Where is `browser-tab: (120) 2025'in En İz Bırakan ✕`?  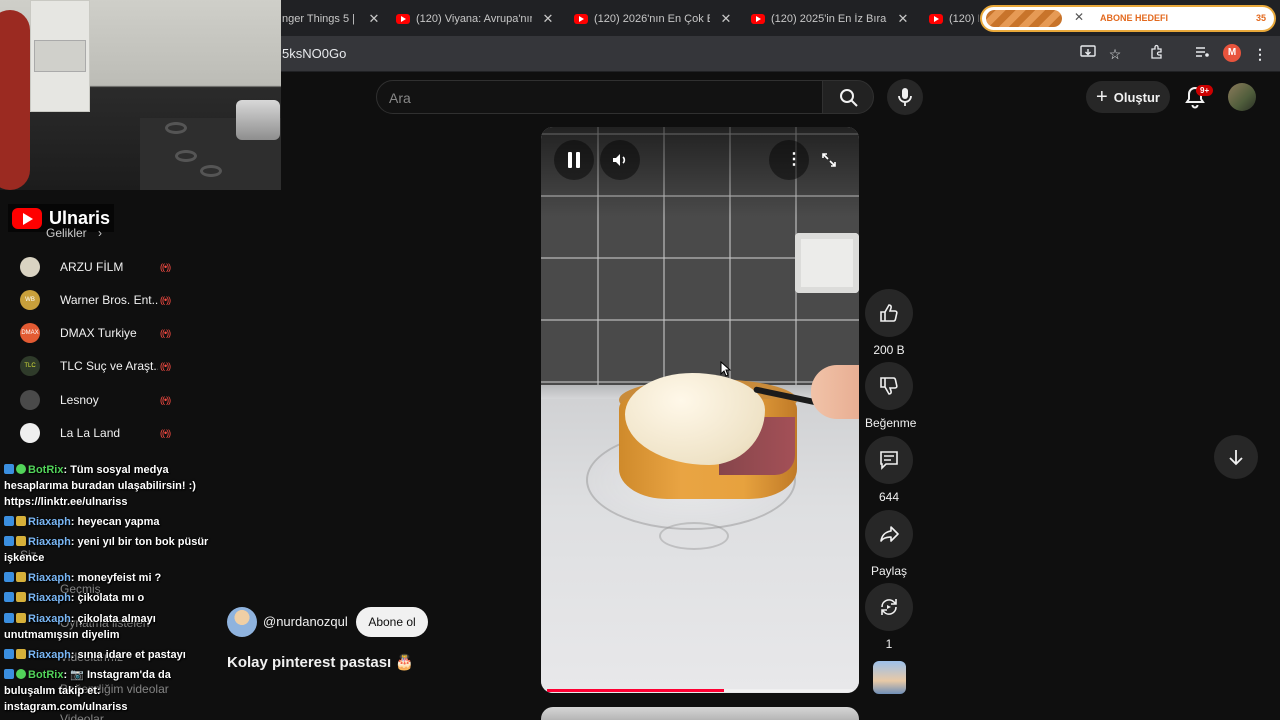 browser-tab: (120) 2025'in En İz Bırakan ✕ is located at coordinates (831, 19).